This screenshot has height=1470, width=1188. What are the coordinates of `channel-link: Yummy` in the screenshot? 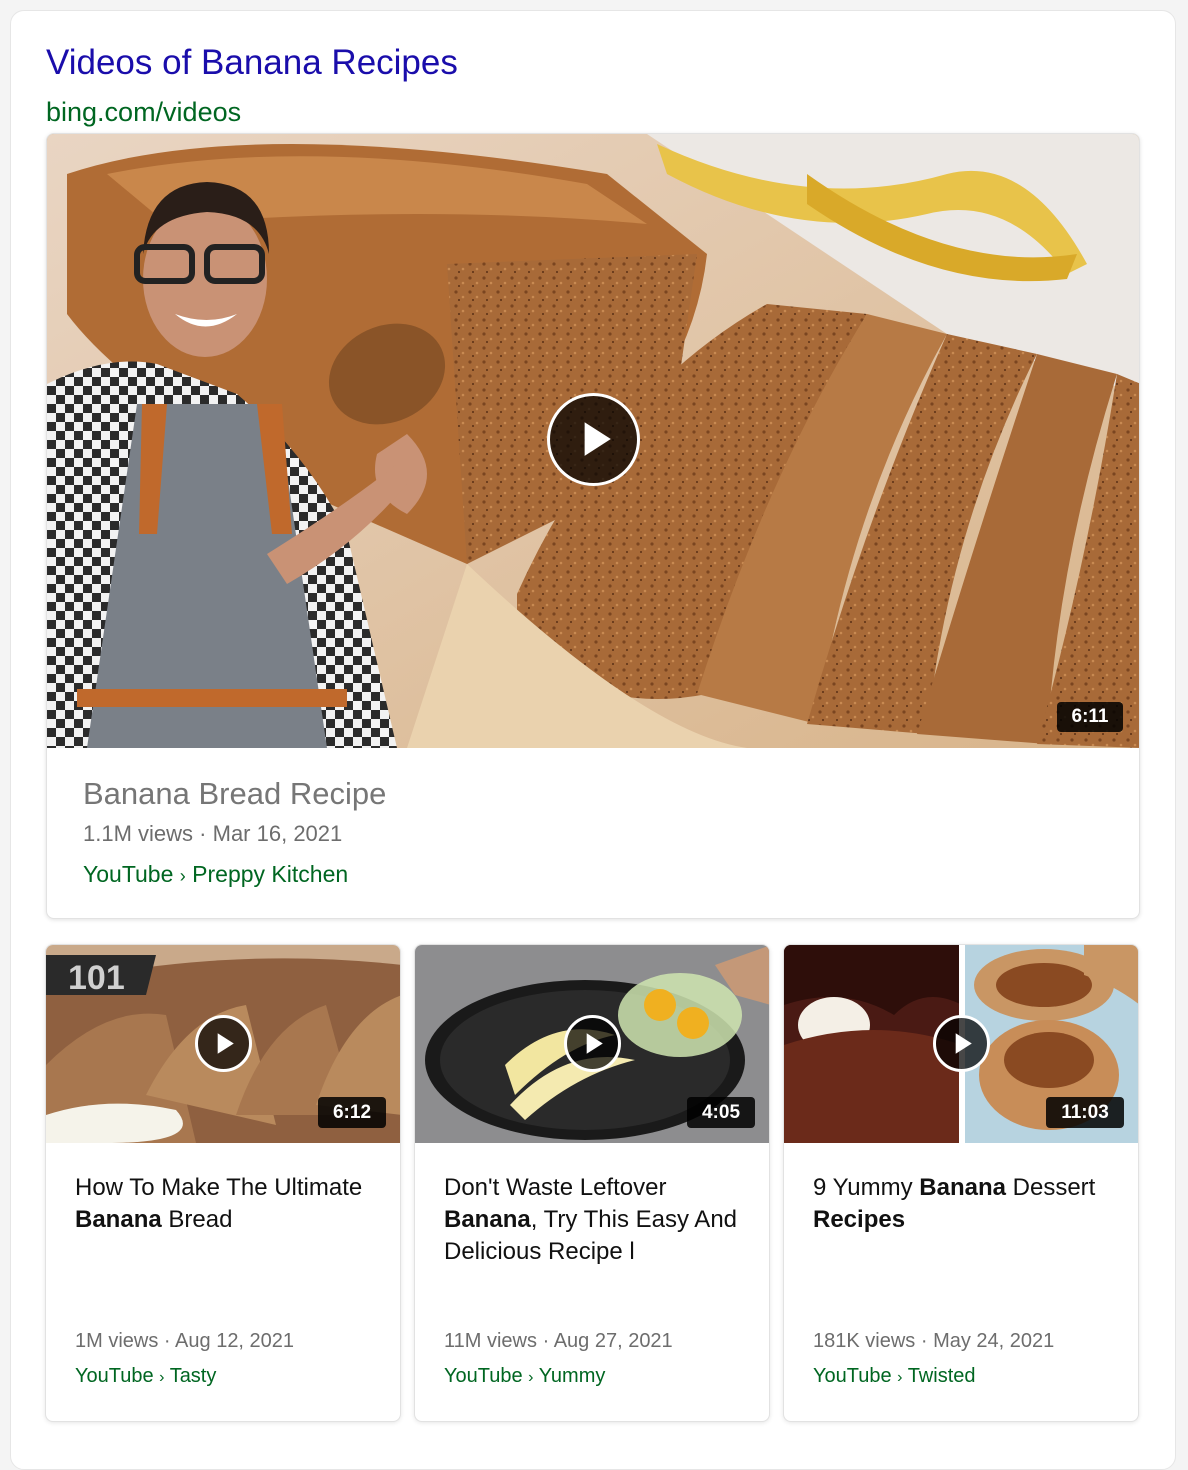 It's located at (572, 1376).